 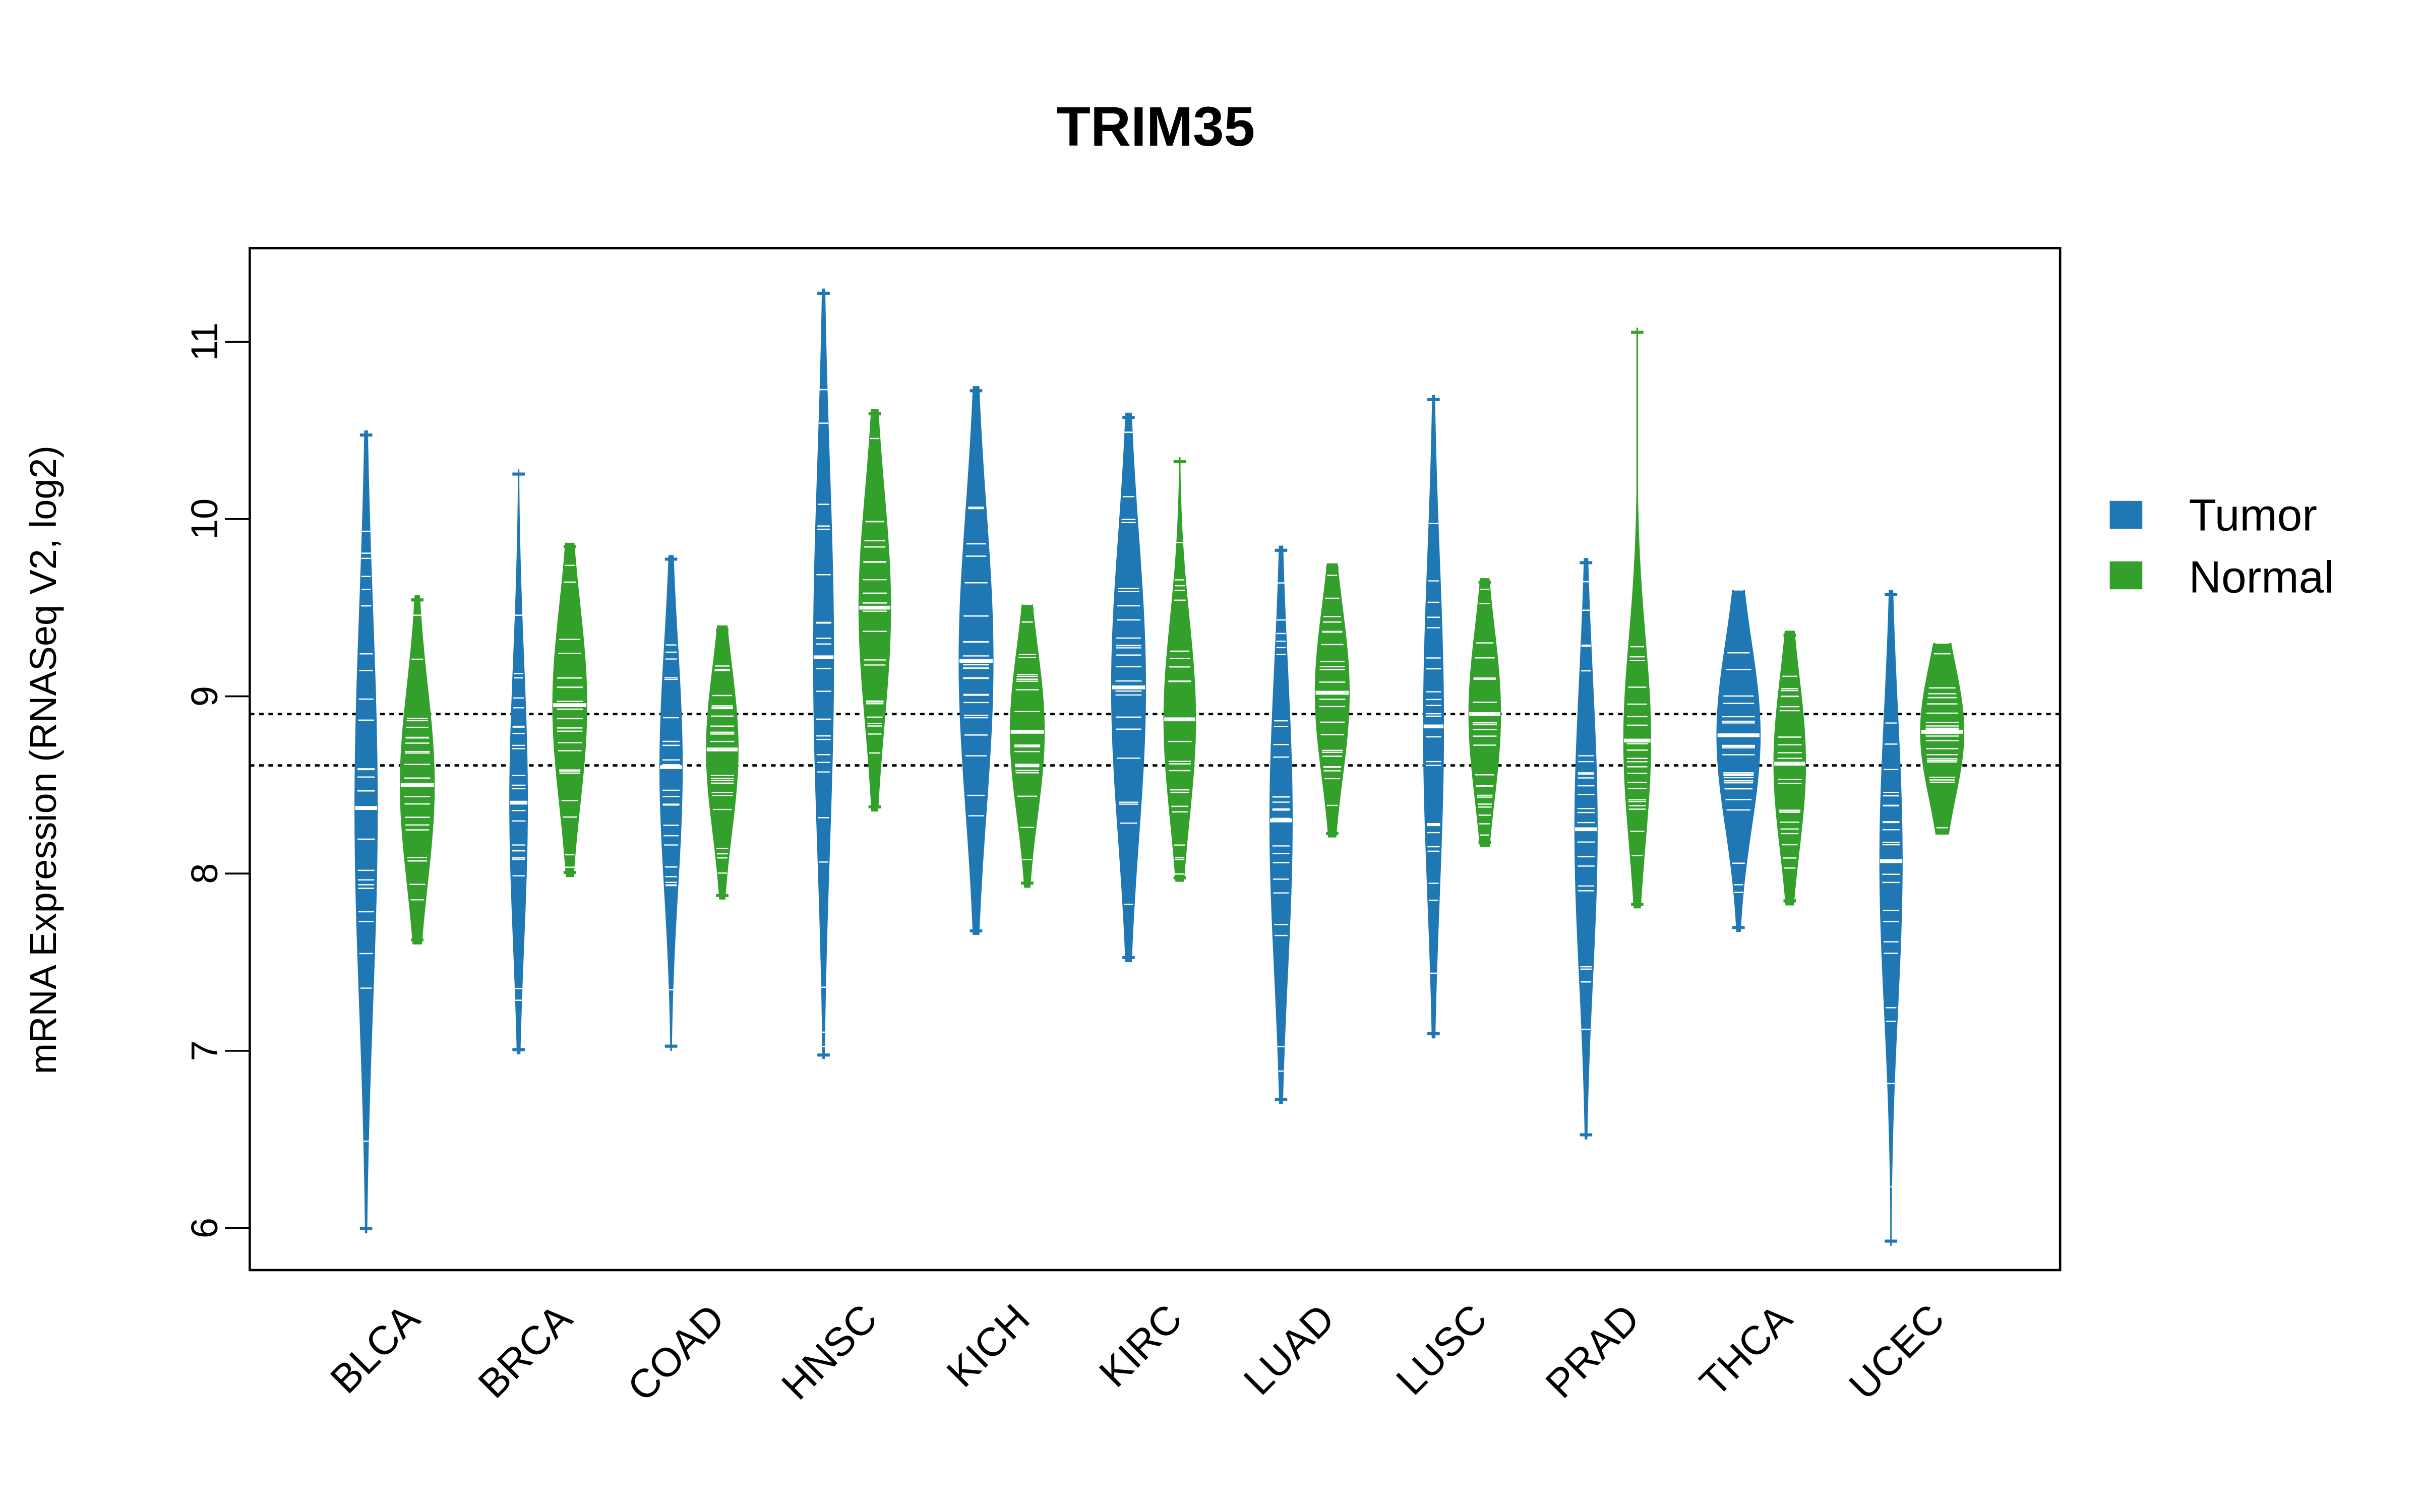 What do you see at coordinates (204, 342) in the screenshot?
I see `y-tick-label: 11` at bounding box center [204, 342].